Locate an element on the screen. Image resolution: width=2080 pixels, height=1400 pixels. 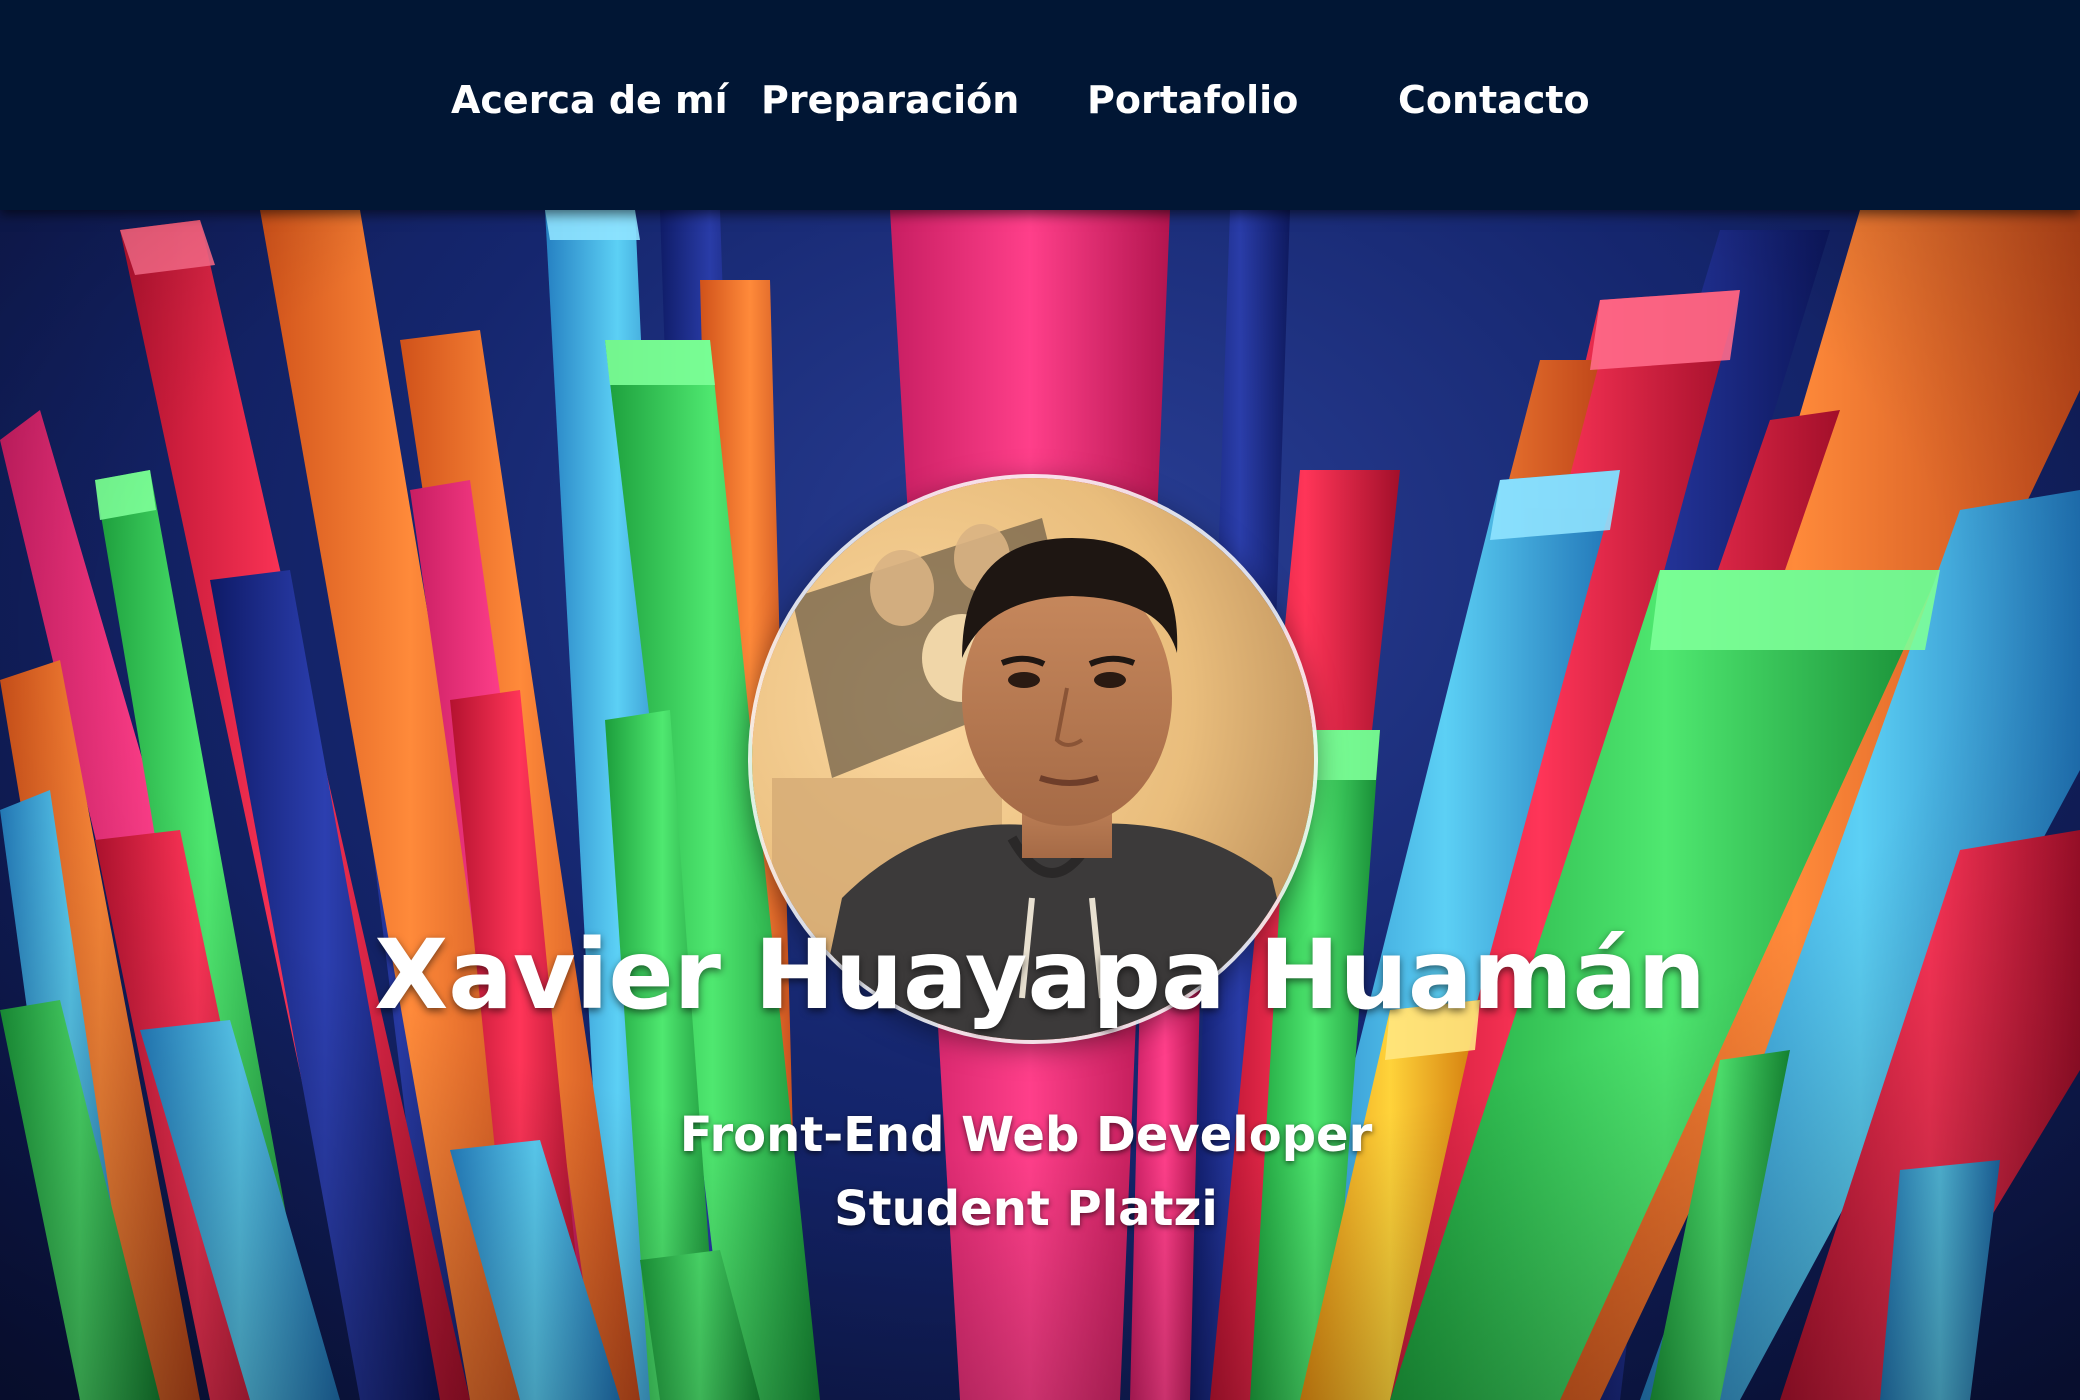
nav-link-about: Acerca de mí is located at coordinates (589, 100).